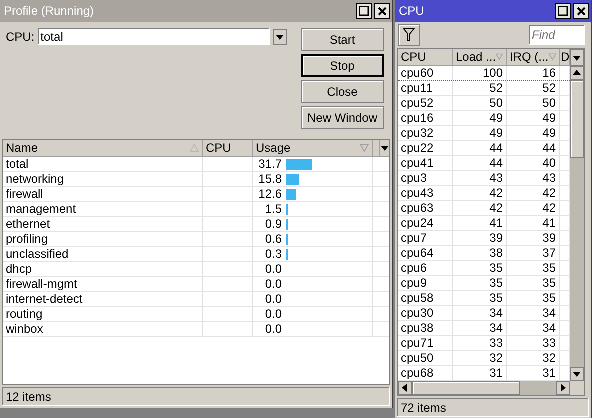 The width and height of the screenshot is (592, 418). What do you see at coordinates (425, 328) in the screenshot?
I see `table-cell: cpu38` at bounding box center [425, 328].